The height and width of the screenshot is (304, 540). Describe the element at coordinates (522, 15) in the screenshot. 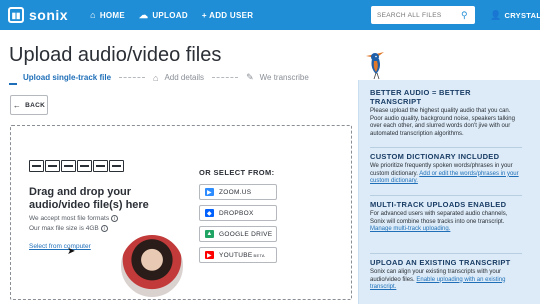

I see `user-name: CRYSTAL` at that location.